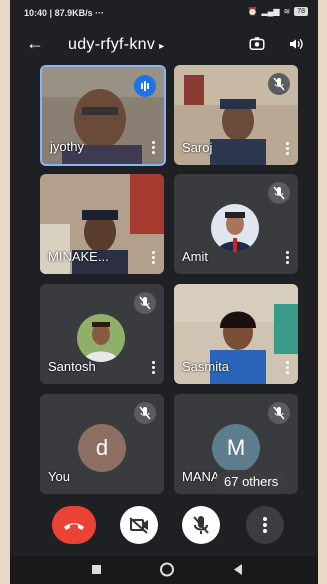 The width and height of the screenshot is (327, 584). I want to click on meeting-header: ← udy-rfyf-knv ▸, so click(164, 45).